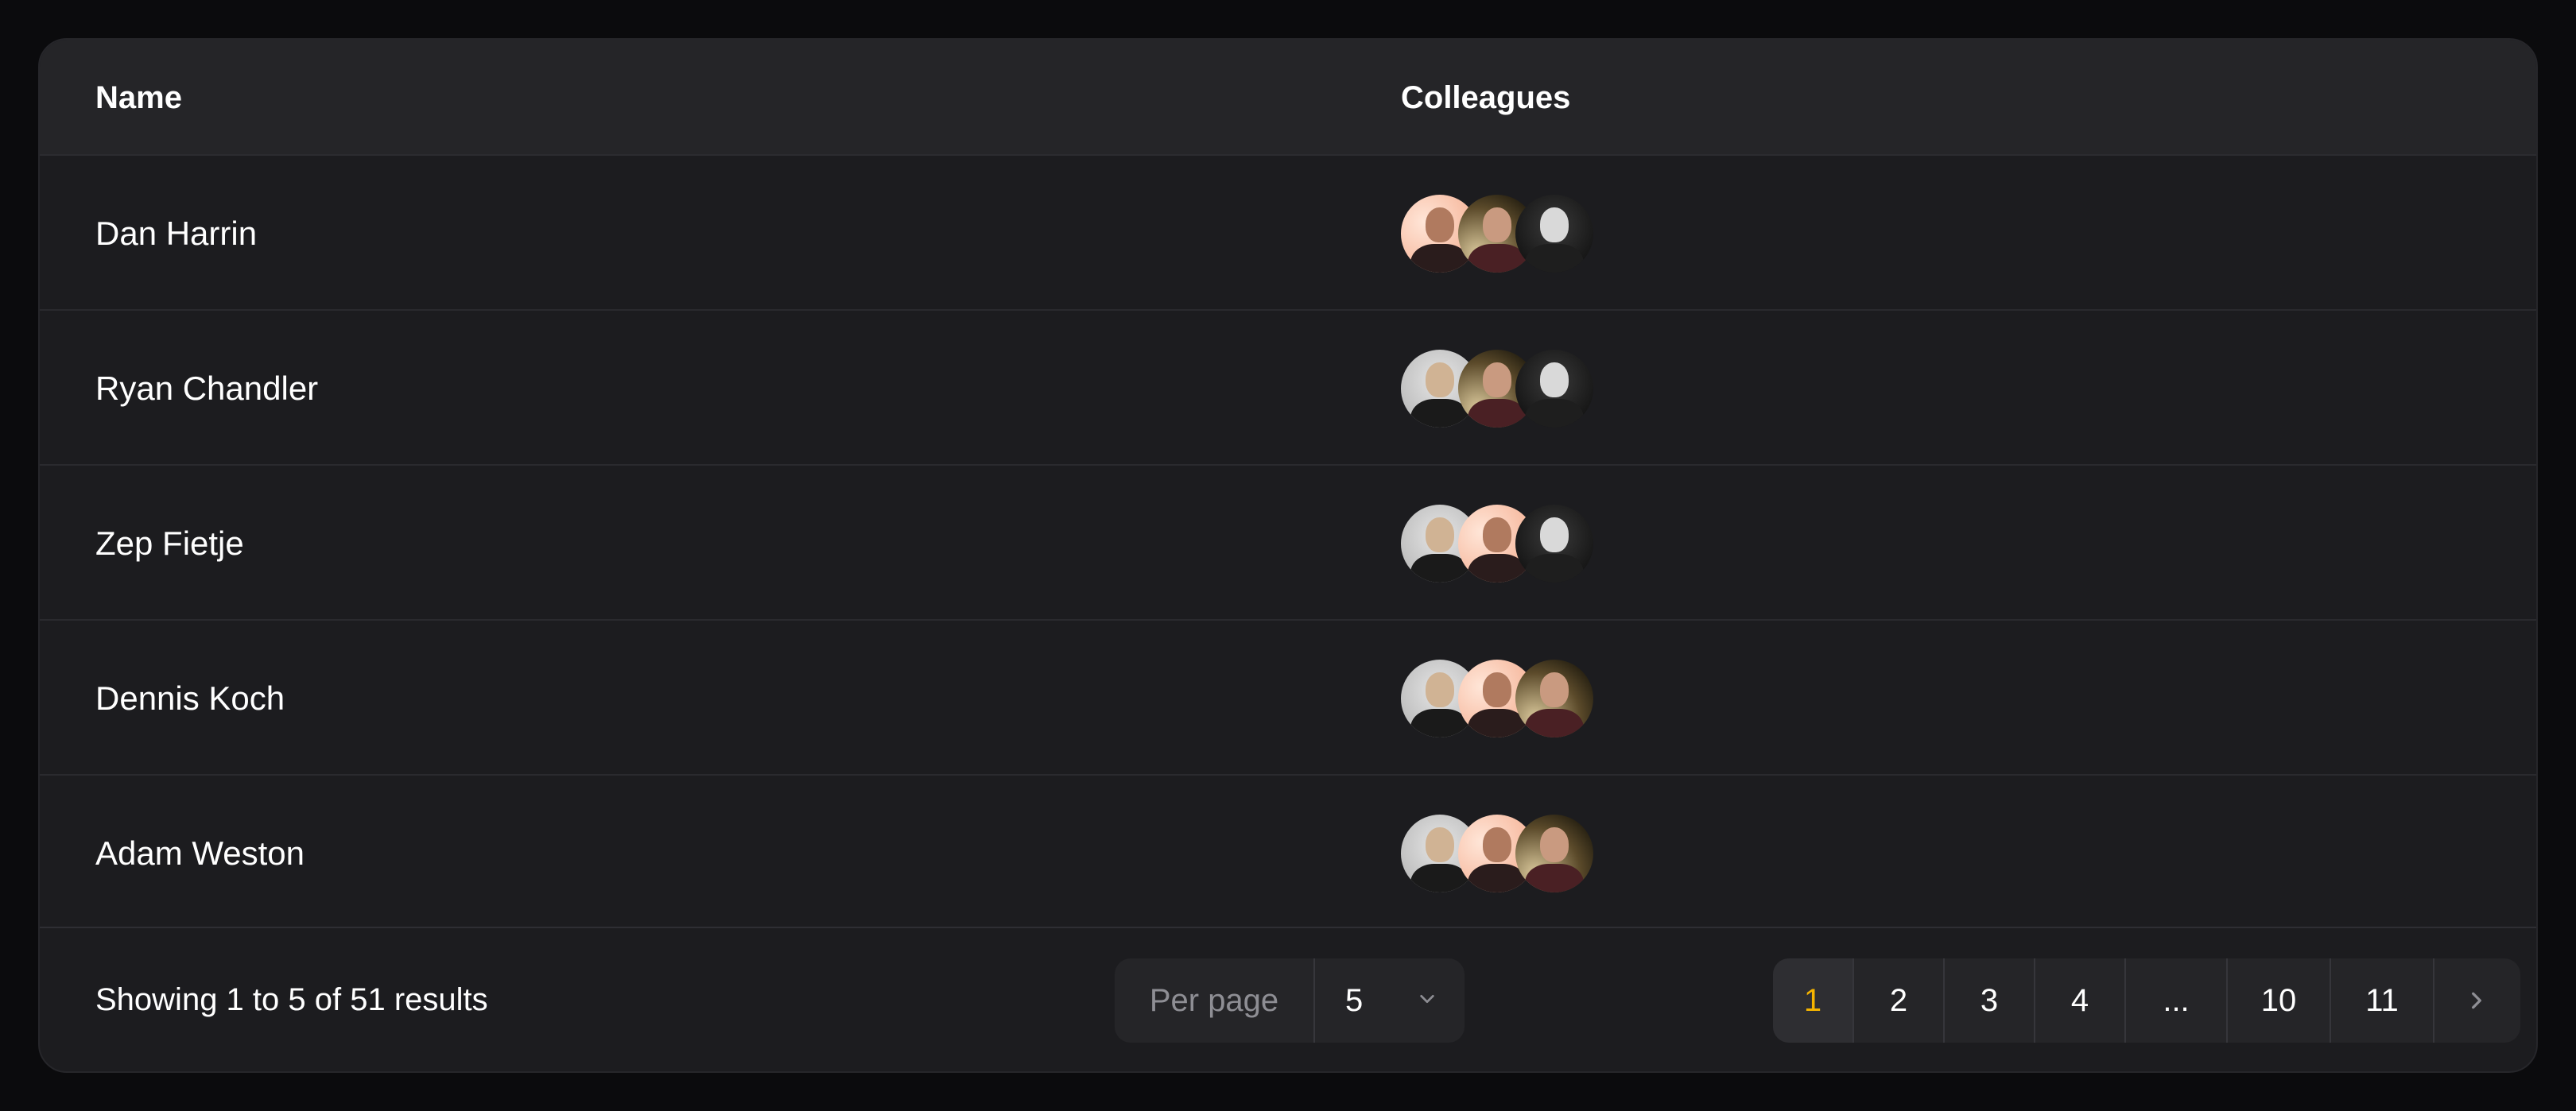 The width and height of the screenshot is (2576, 1111). Describe the element at coordinates (1288, 388) in the screenshot. I see `table-row: Ryan Chandler` at that location.